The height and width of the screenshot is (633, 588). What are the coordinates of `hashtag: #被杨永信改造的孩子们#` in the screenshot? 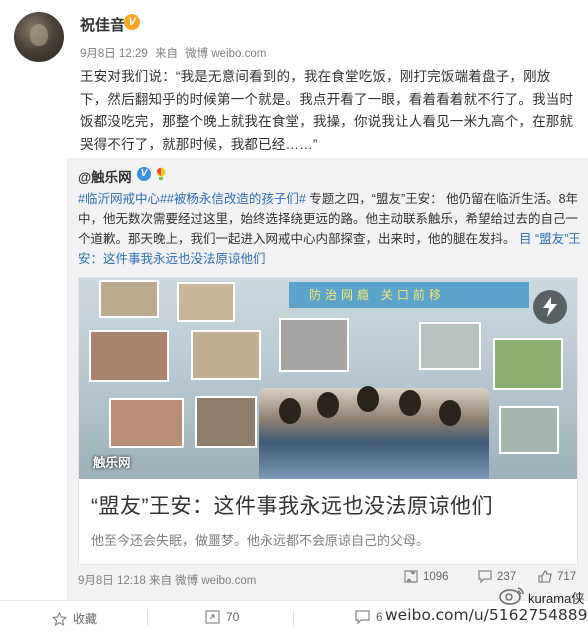 It's located at (236, 199).